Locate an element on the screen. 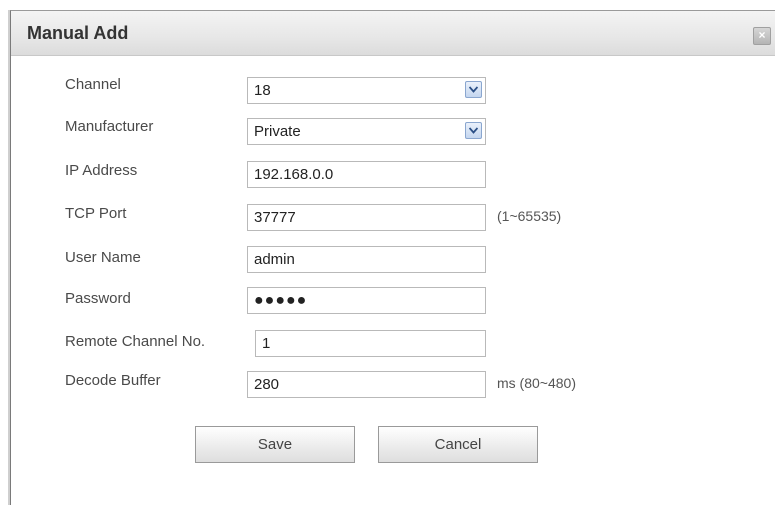  ip-address-input: 192.168.0.0 is located at coordinates (366, 174).